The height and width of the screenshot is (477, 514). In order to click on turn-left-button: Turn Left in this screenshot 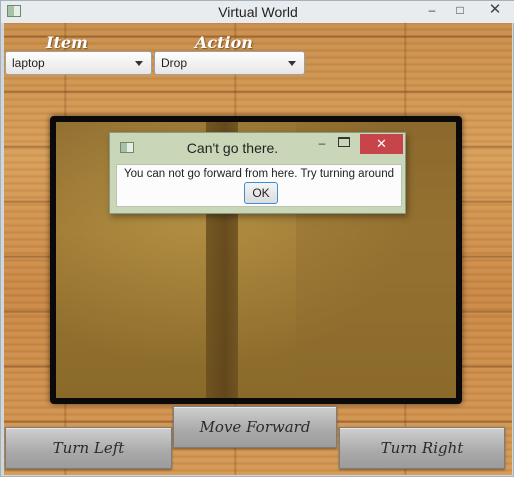, I will do `click(88, 448)`.